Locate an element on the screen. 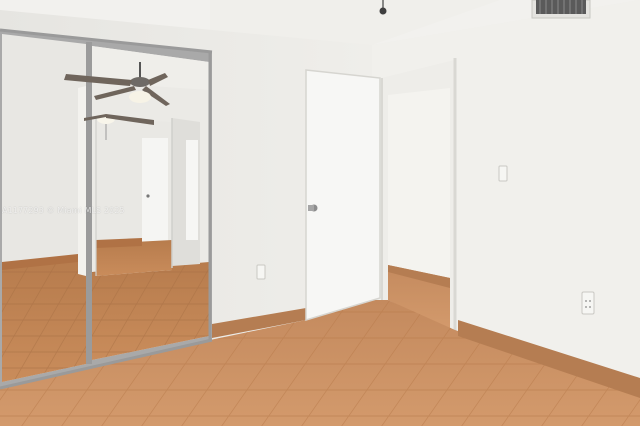 The image size is (640, 426). open-door is located at coordinates (343, 195).